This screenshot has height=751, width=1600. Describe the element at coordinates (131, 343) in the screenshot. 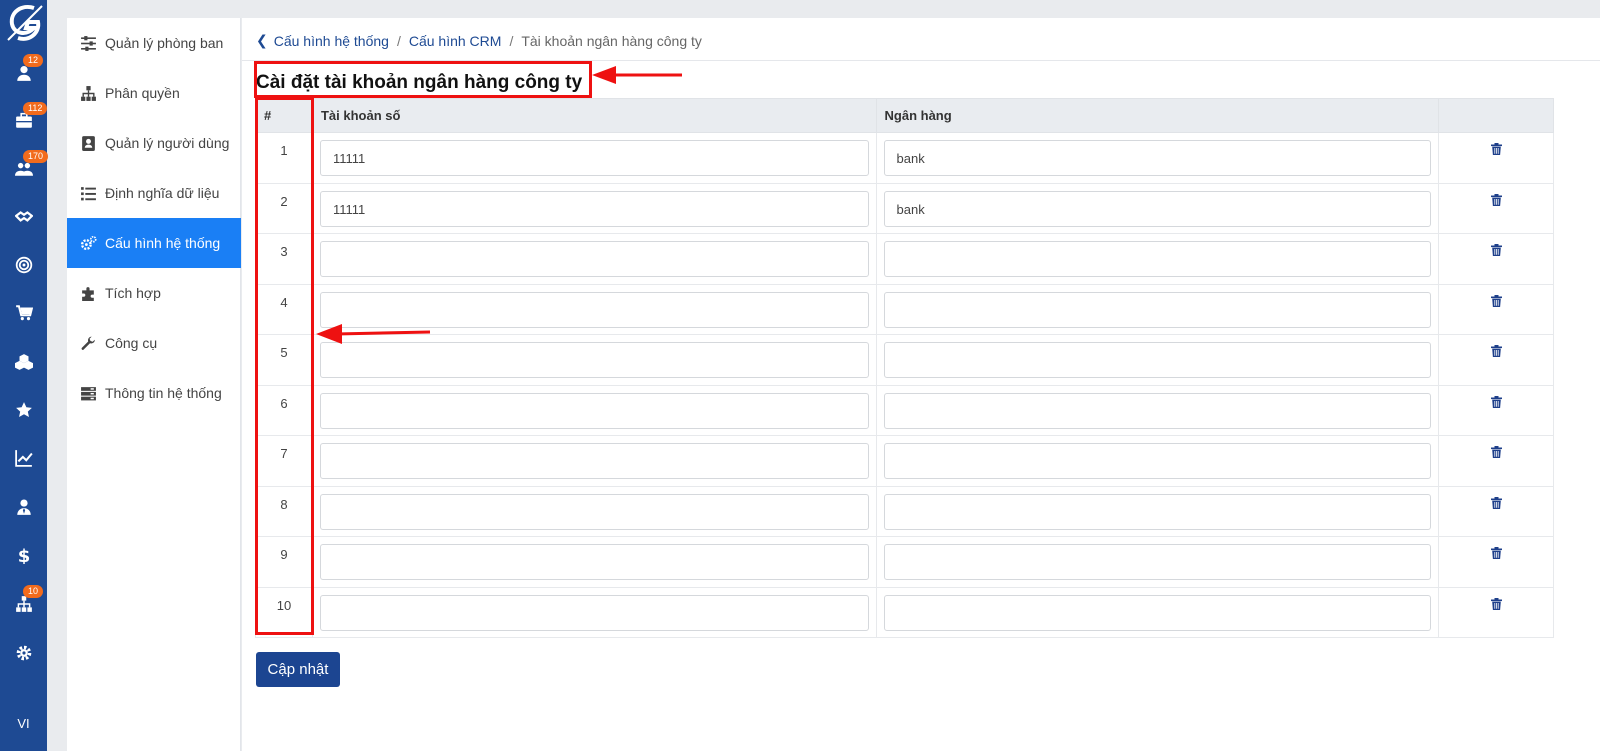

I see `sidebar-item-label: Công cụ` at that location.